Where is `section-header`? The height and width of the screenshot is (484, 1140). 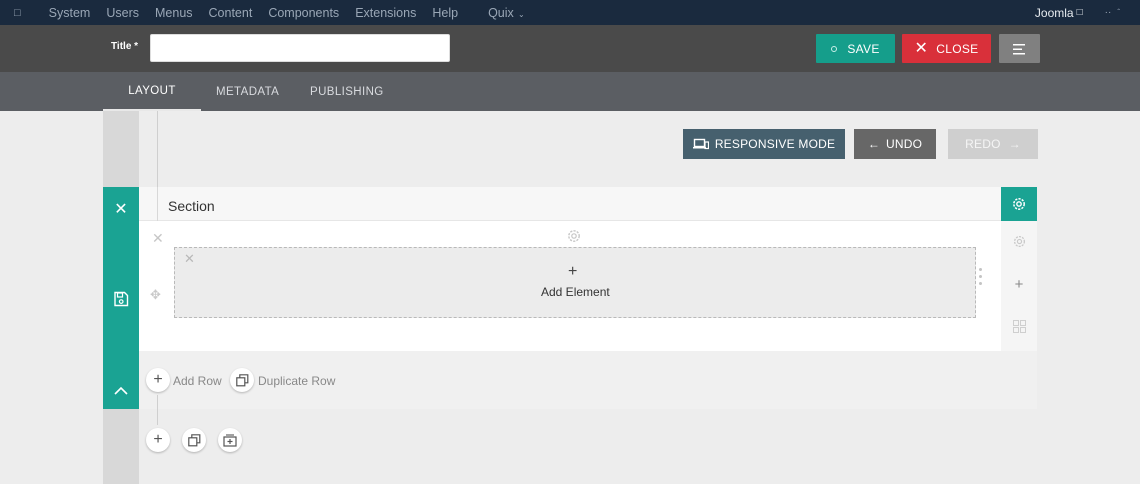 section-header is located at coordinates (570, 204).